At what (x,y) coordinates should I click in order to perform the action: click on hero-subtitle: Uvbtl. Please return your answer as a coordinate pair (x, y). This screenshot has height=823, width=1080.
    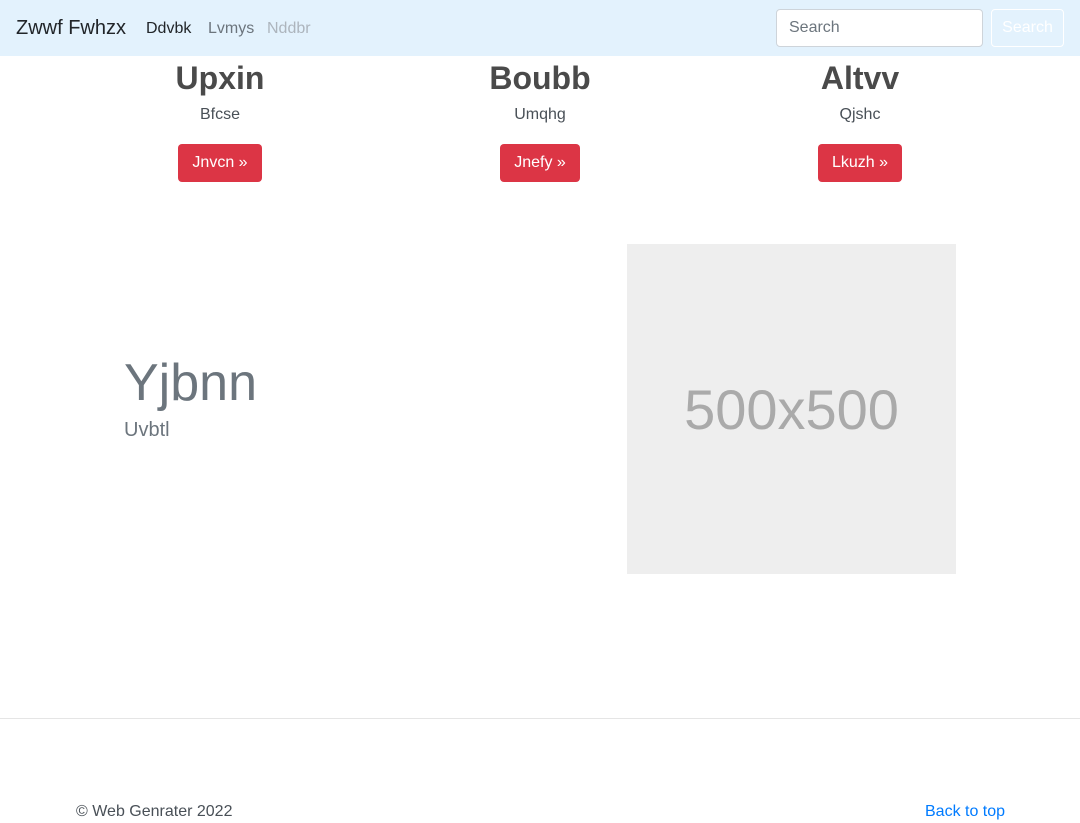
    Looking at the image, I should click on (147, 430).